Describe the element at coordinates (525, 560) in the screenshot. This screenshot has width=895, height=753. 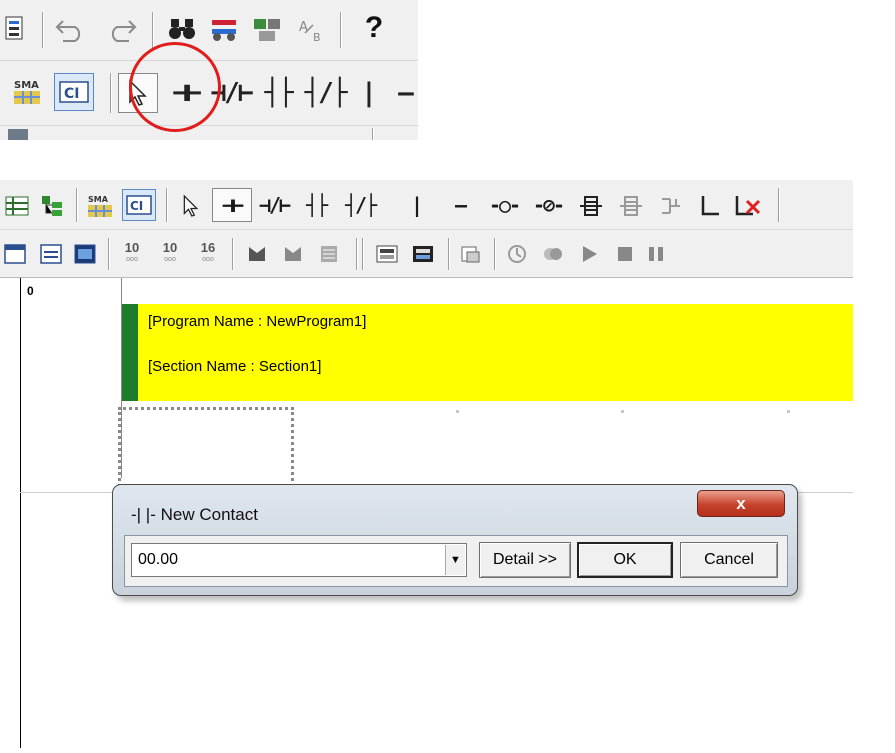
I see `detail-button: Detail >>` at that location.